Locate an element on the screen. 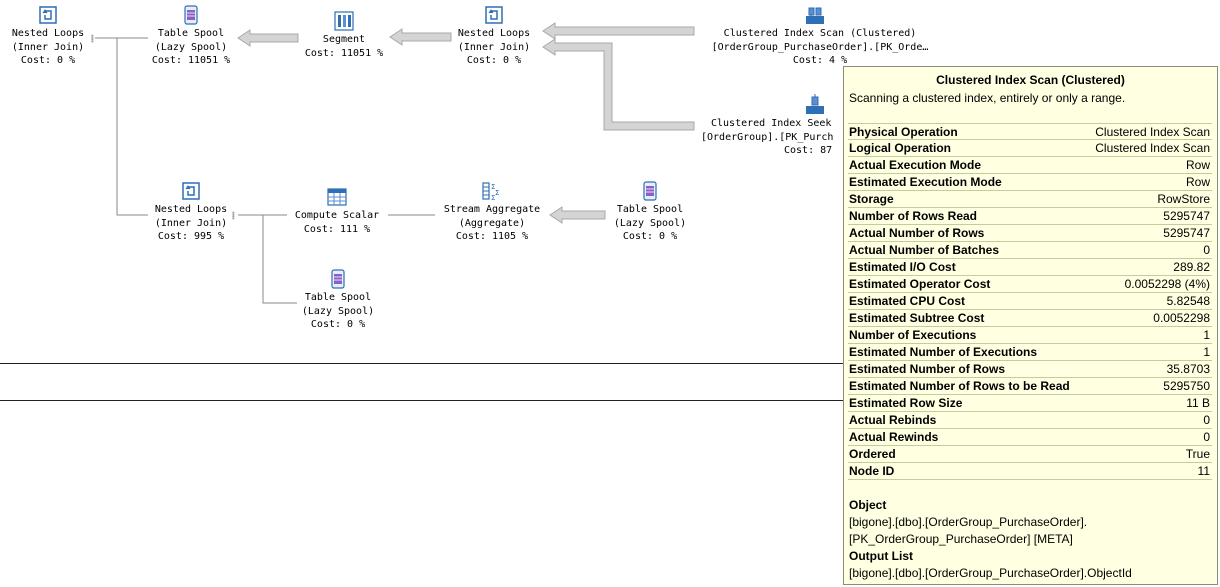 The height and width of the screenshot is (587, 1220). tooltip-property-row: Storage RowStore is located at coordinates (1030, 199).